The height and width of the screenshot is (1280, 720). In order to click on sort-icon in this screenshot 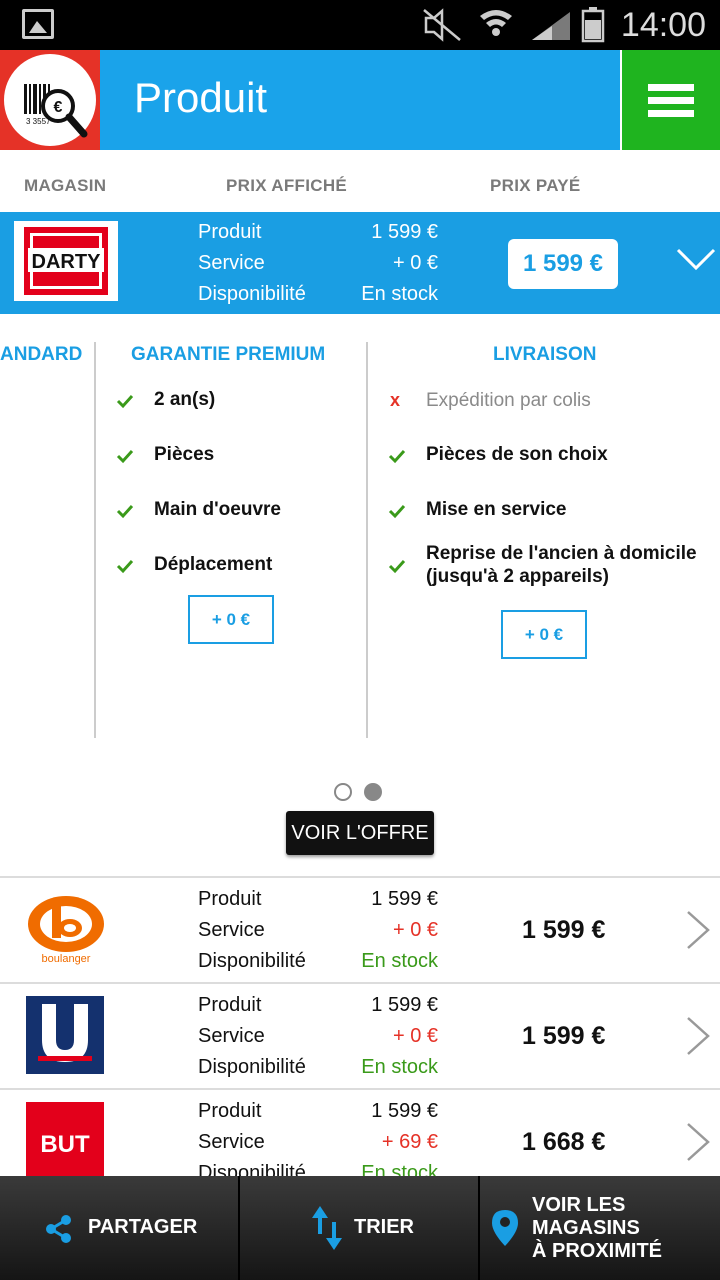, I will do `click(327, 1228)`.